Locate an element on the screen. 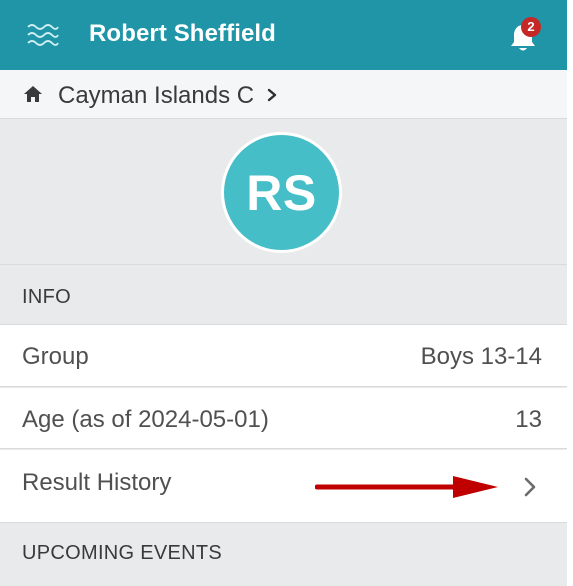  info-section-title: INFO is located at coordinates (46, 297).